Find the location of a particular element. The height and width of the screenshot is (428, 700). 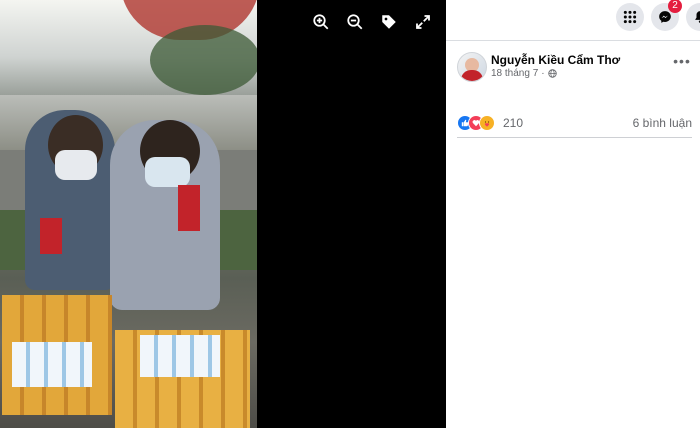

post-header: Nguyễn Kiều Cẩm Thơ 18 tháng 7 · ••• is located at coordinates (574, 67).